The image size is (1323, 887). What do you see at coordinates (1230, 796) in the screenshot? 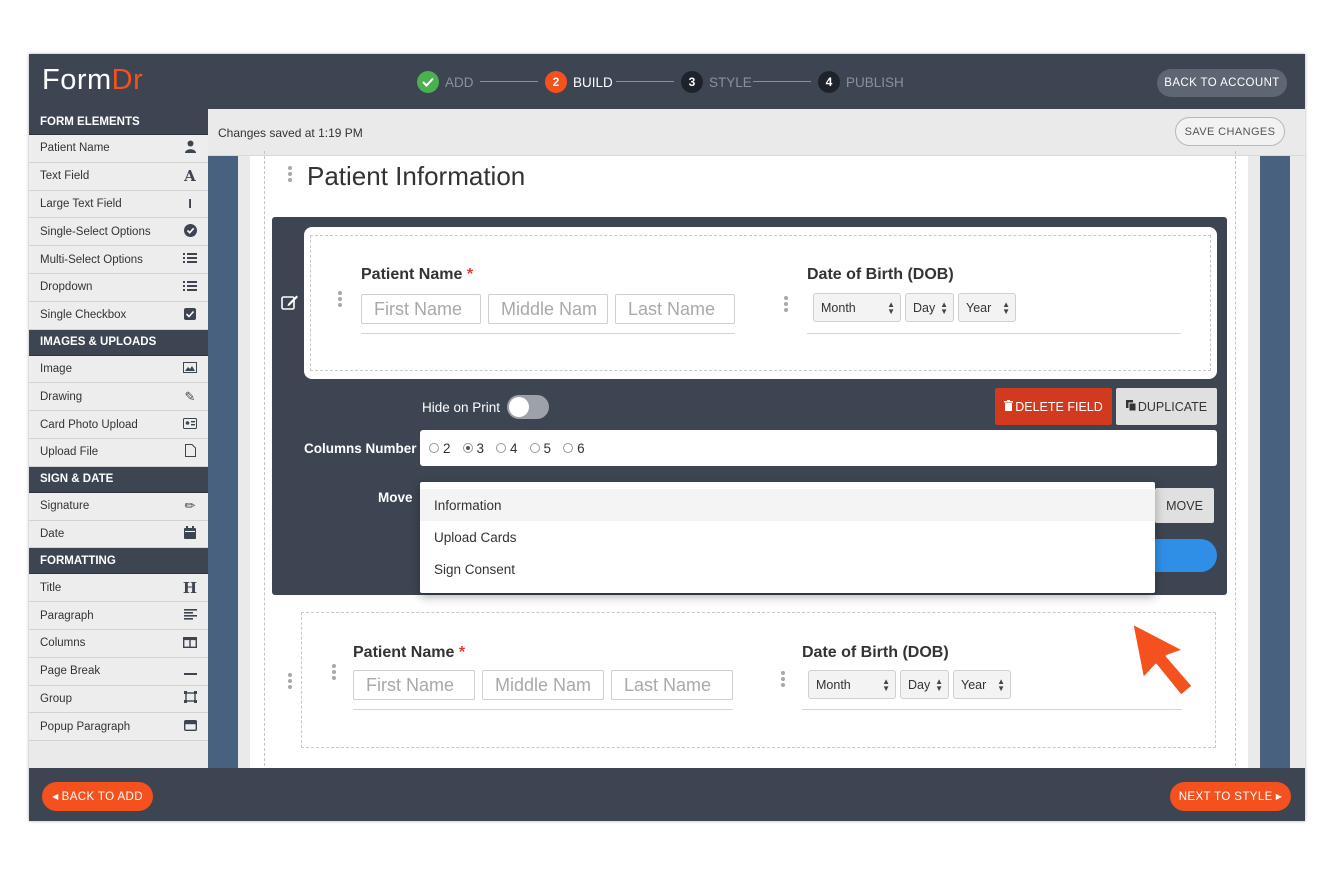
I see `next-to-style-button: NEXT TO STYLE ▶` at bounding box center [1230, 796].